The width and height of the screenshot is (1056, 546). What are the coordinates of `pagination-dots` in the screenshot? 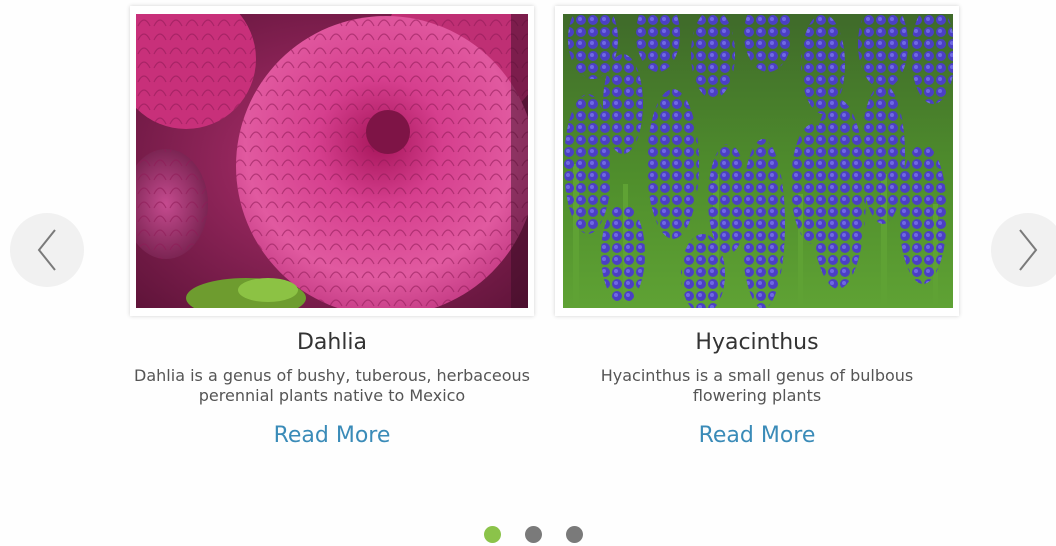 It's located at (533, 534).